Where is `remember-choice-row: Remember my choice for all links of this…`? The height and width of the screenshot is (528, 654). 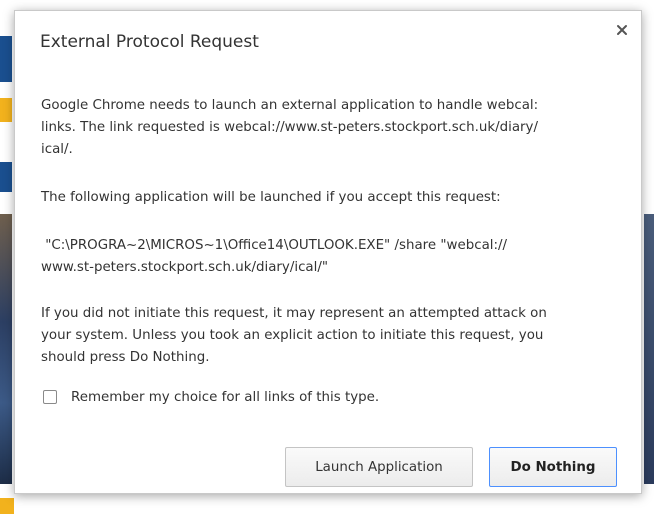 remember-choice-row: Remember my choice for all links of this… is located at coordinates (211, 397).